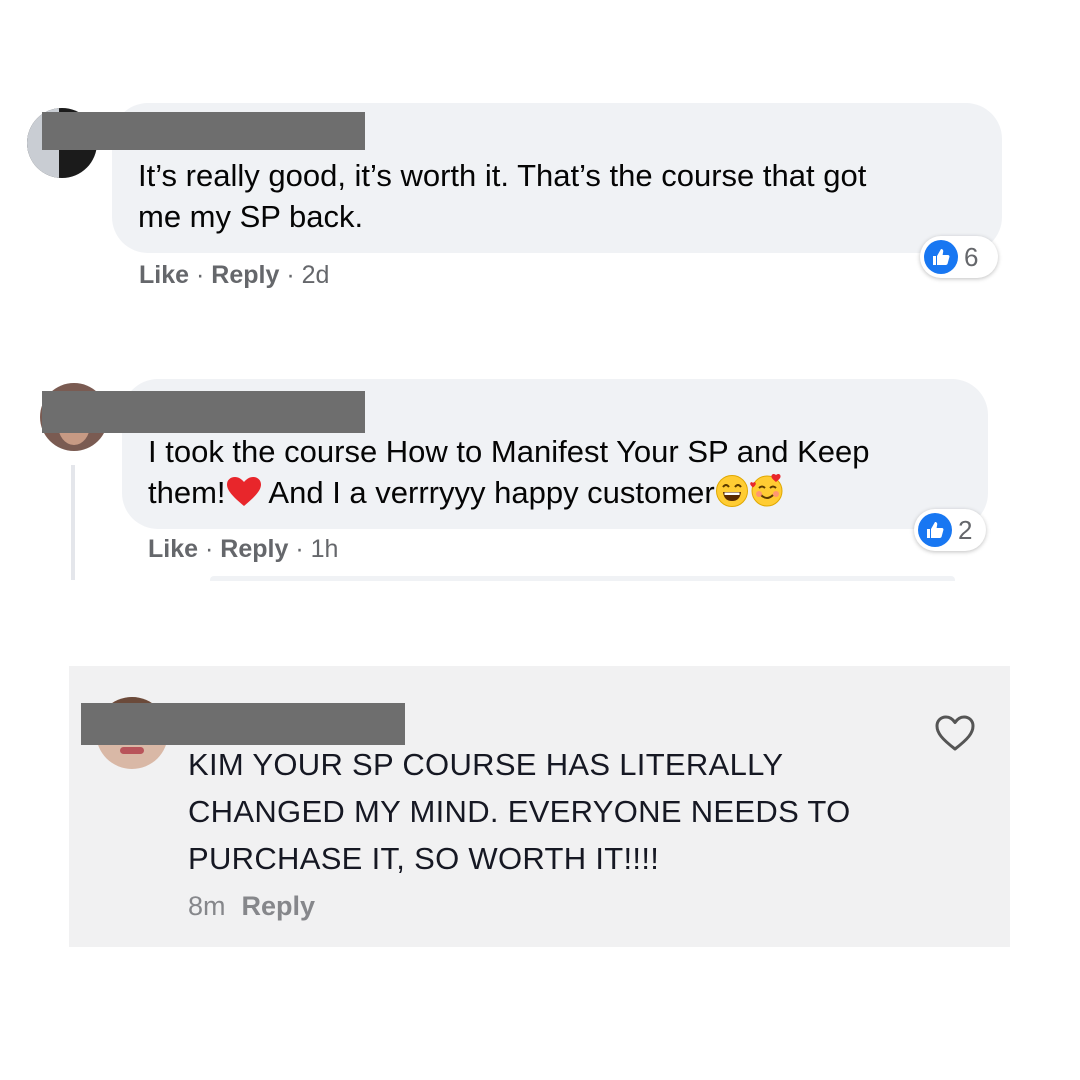 The height and width of the screenshot is (1080, 1080). I want to click on thread-line, so click(73, 522).